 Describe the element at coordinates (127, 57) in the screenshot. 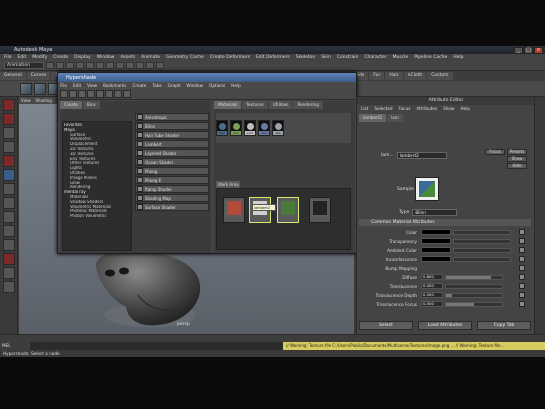

I see `menu-item: Assets` at that location.